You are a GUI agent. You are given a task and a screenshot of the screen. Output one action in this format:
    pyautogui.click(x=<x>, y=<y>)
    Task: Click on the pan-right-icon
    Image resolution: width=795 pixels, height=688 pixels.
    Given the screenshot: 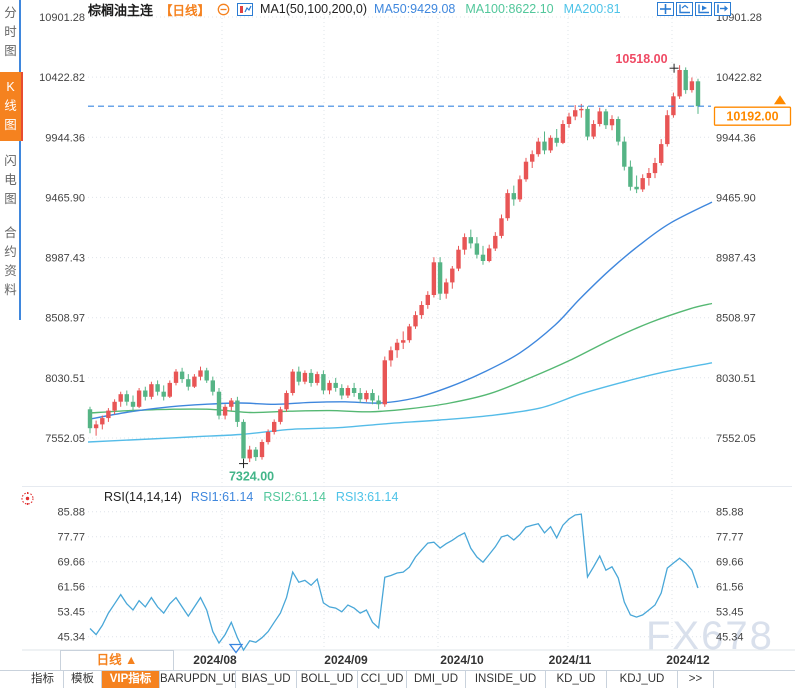 What is the action you would take?
    pyautogui.click(x=722, y=9)
    